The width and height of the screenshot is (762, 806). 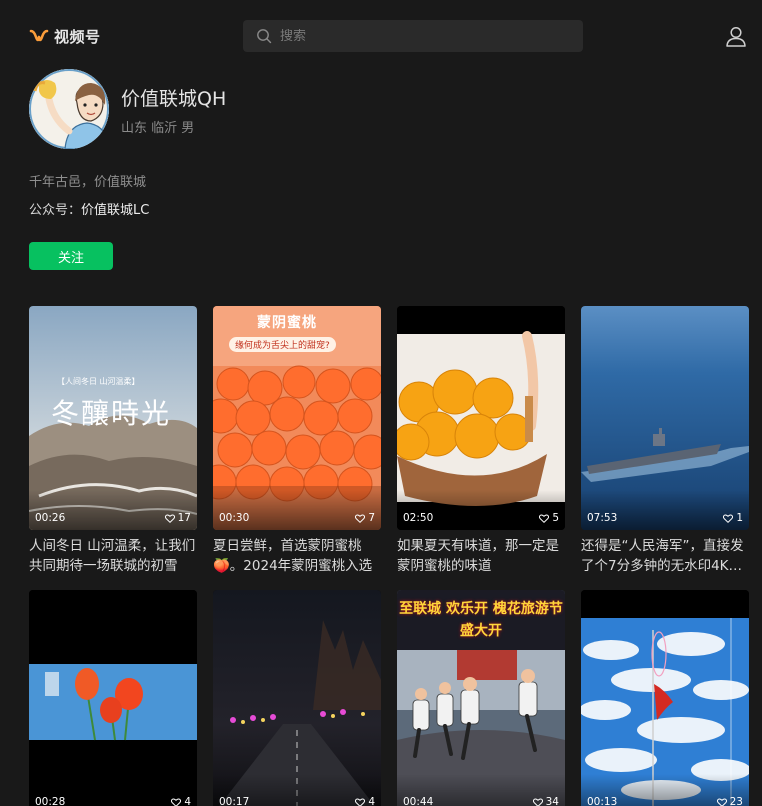 What do you see at coordinates (158, 128) in the screenshot?
I see `profile-location: 山东 临沂 男` at bounding box center [158, 128].